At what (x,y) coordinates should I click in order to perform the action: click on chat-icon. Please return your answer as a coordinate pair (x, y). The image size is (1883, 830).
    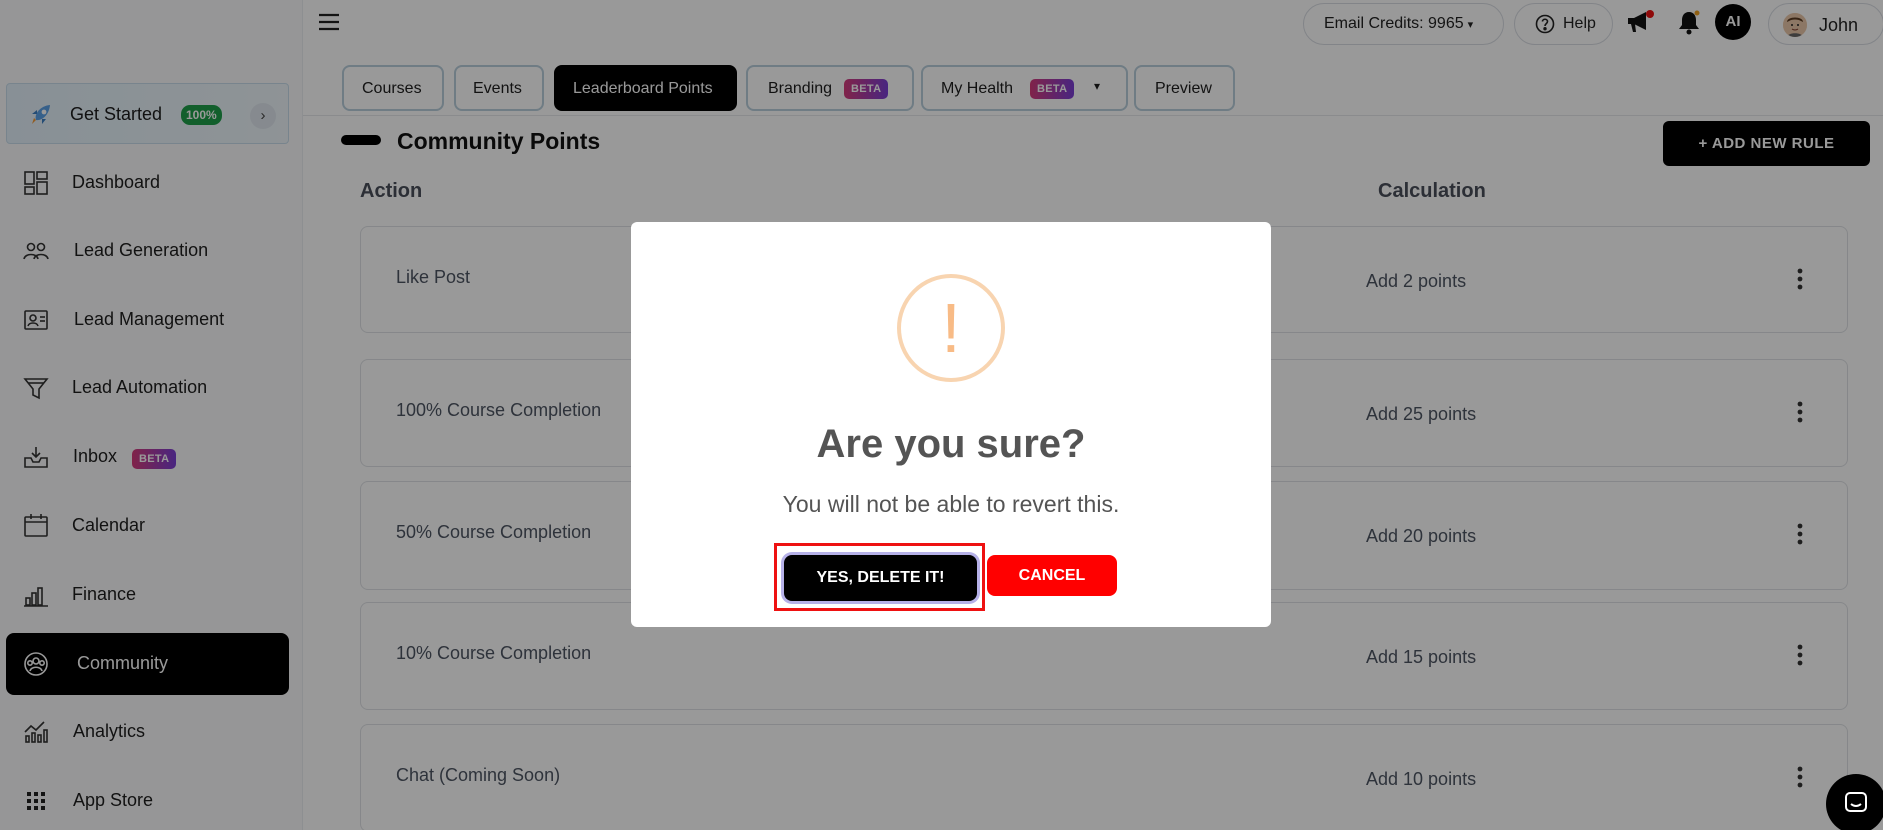
    Looking at the image, I should click on (1856, 802).